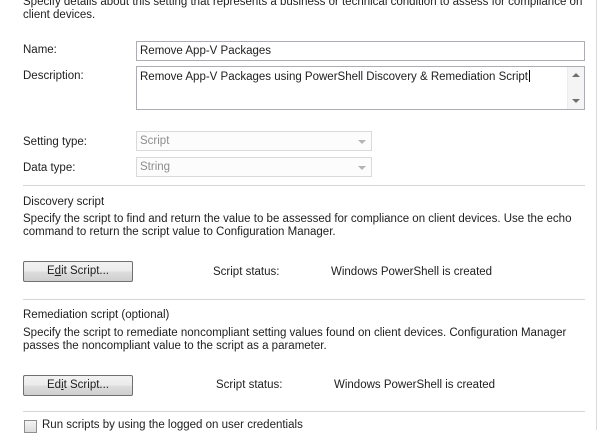 This screenshot has width=602, height=433. What do you see at coordinates (53, 76) in the screenshot?
I see `description-label: Description:` at bounding box center [53, 76].